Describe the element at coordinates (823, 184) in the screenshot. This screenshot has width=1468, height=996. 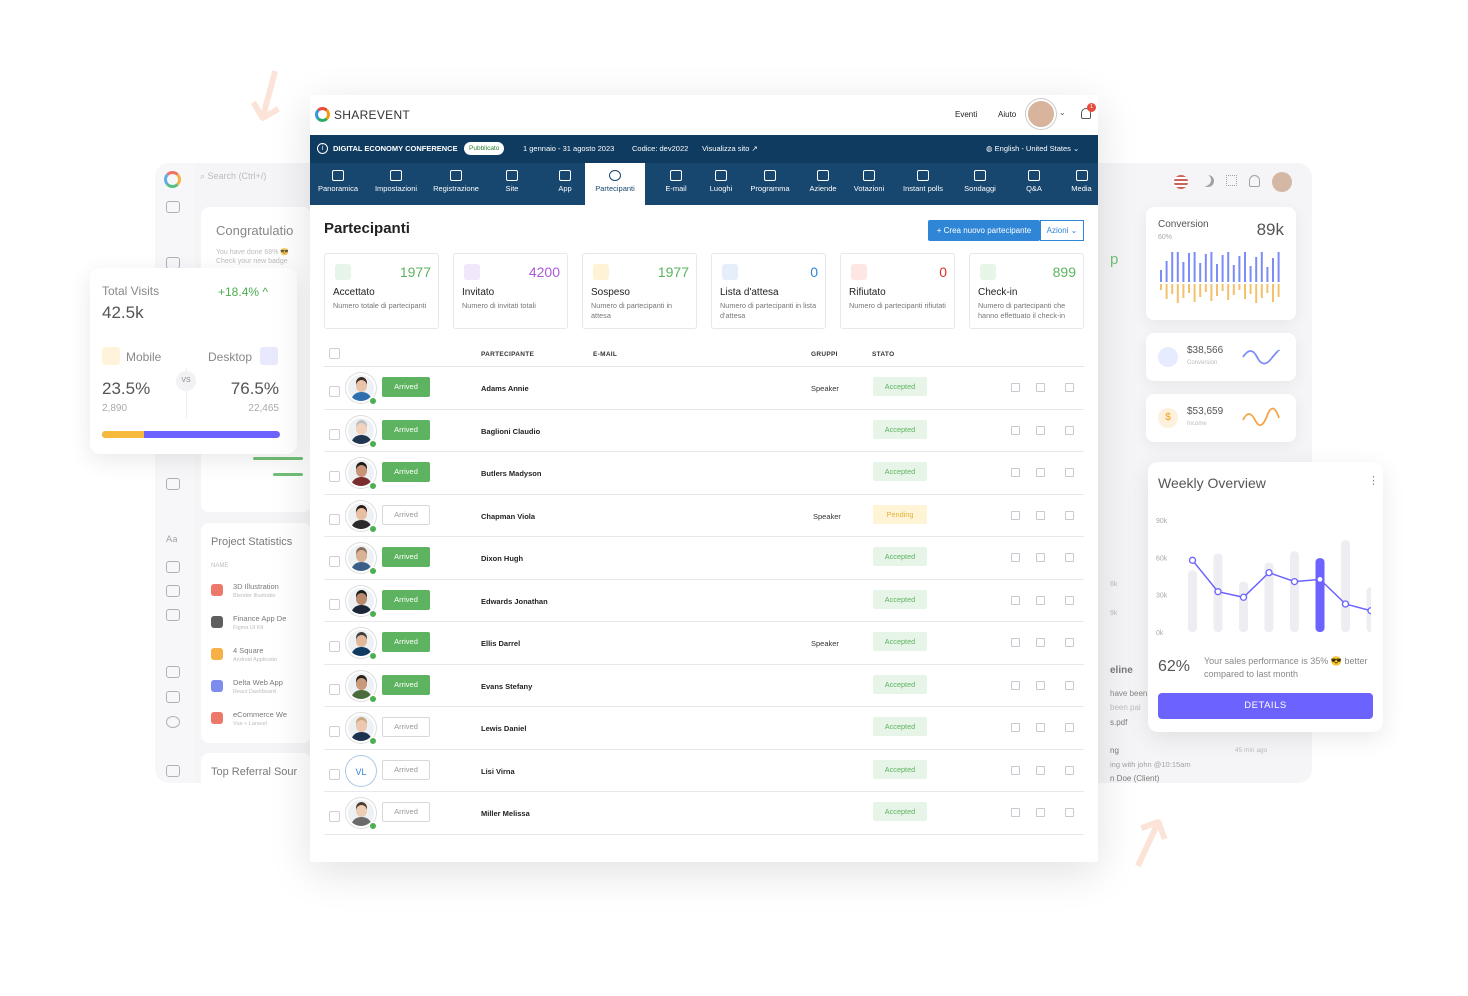
I see `nav-aziende: Aziende` at that location.